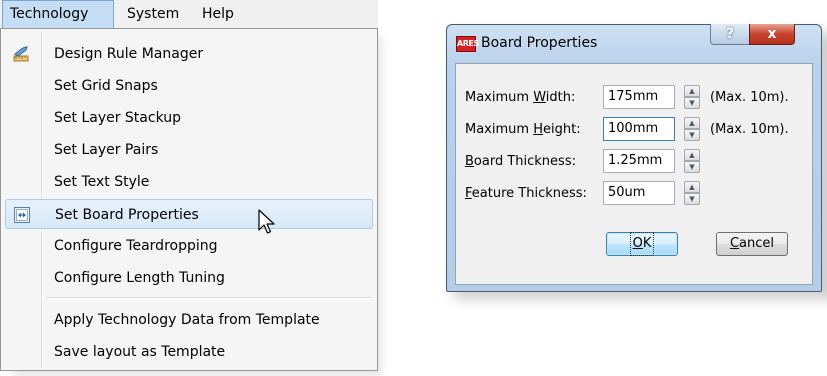 The width and height of the screenshot is (827, 376). I want to click on menu-item-set-text-style: Set Text Style, so click(189, 182).